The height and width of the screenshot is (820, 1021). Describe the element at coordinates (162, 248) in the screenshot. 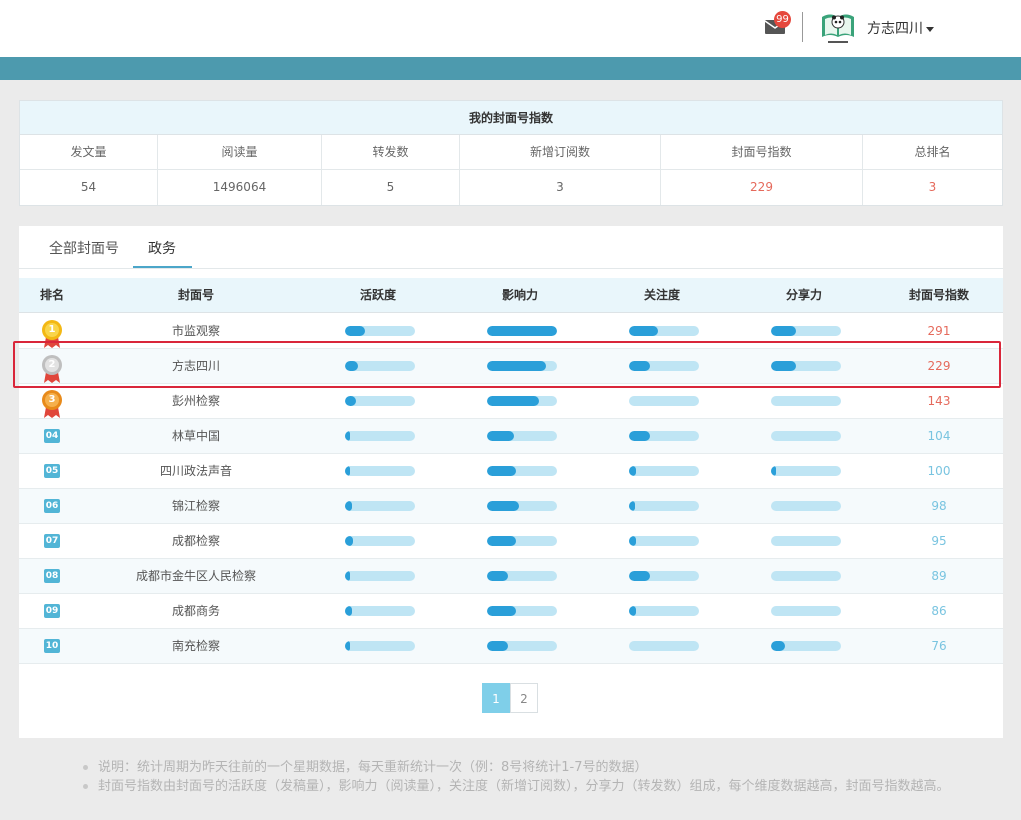

I see `tab-government: 政务` at that location.